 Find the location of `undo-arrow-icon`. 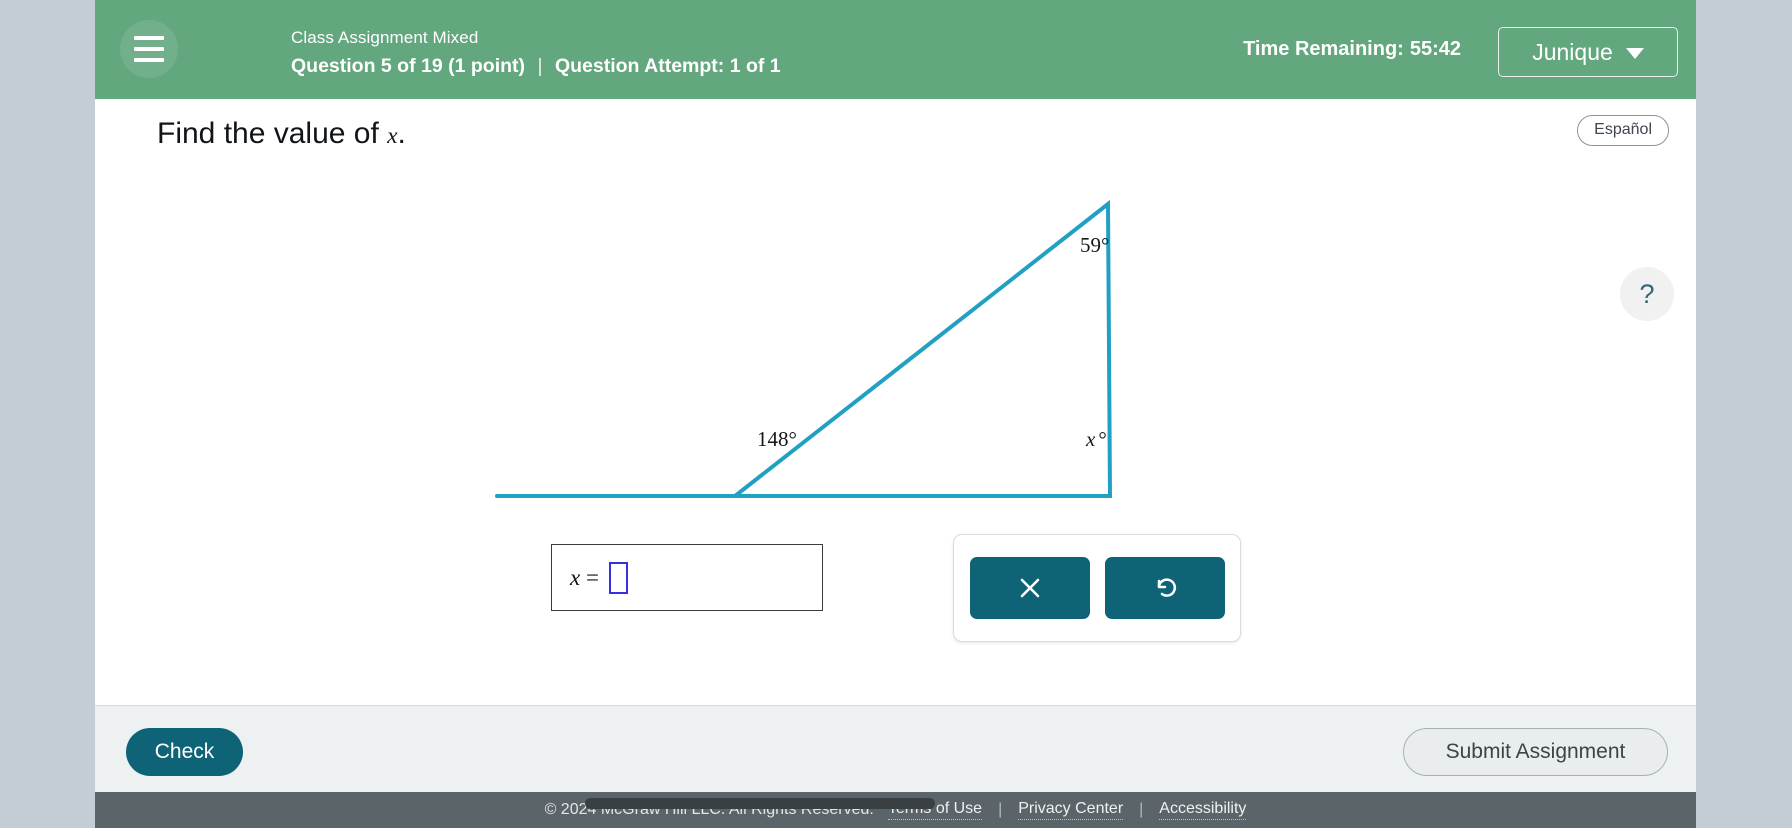

undo-arrow-icon is located at coordinates (1166, 587).